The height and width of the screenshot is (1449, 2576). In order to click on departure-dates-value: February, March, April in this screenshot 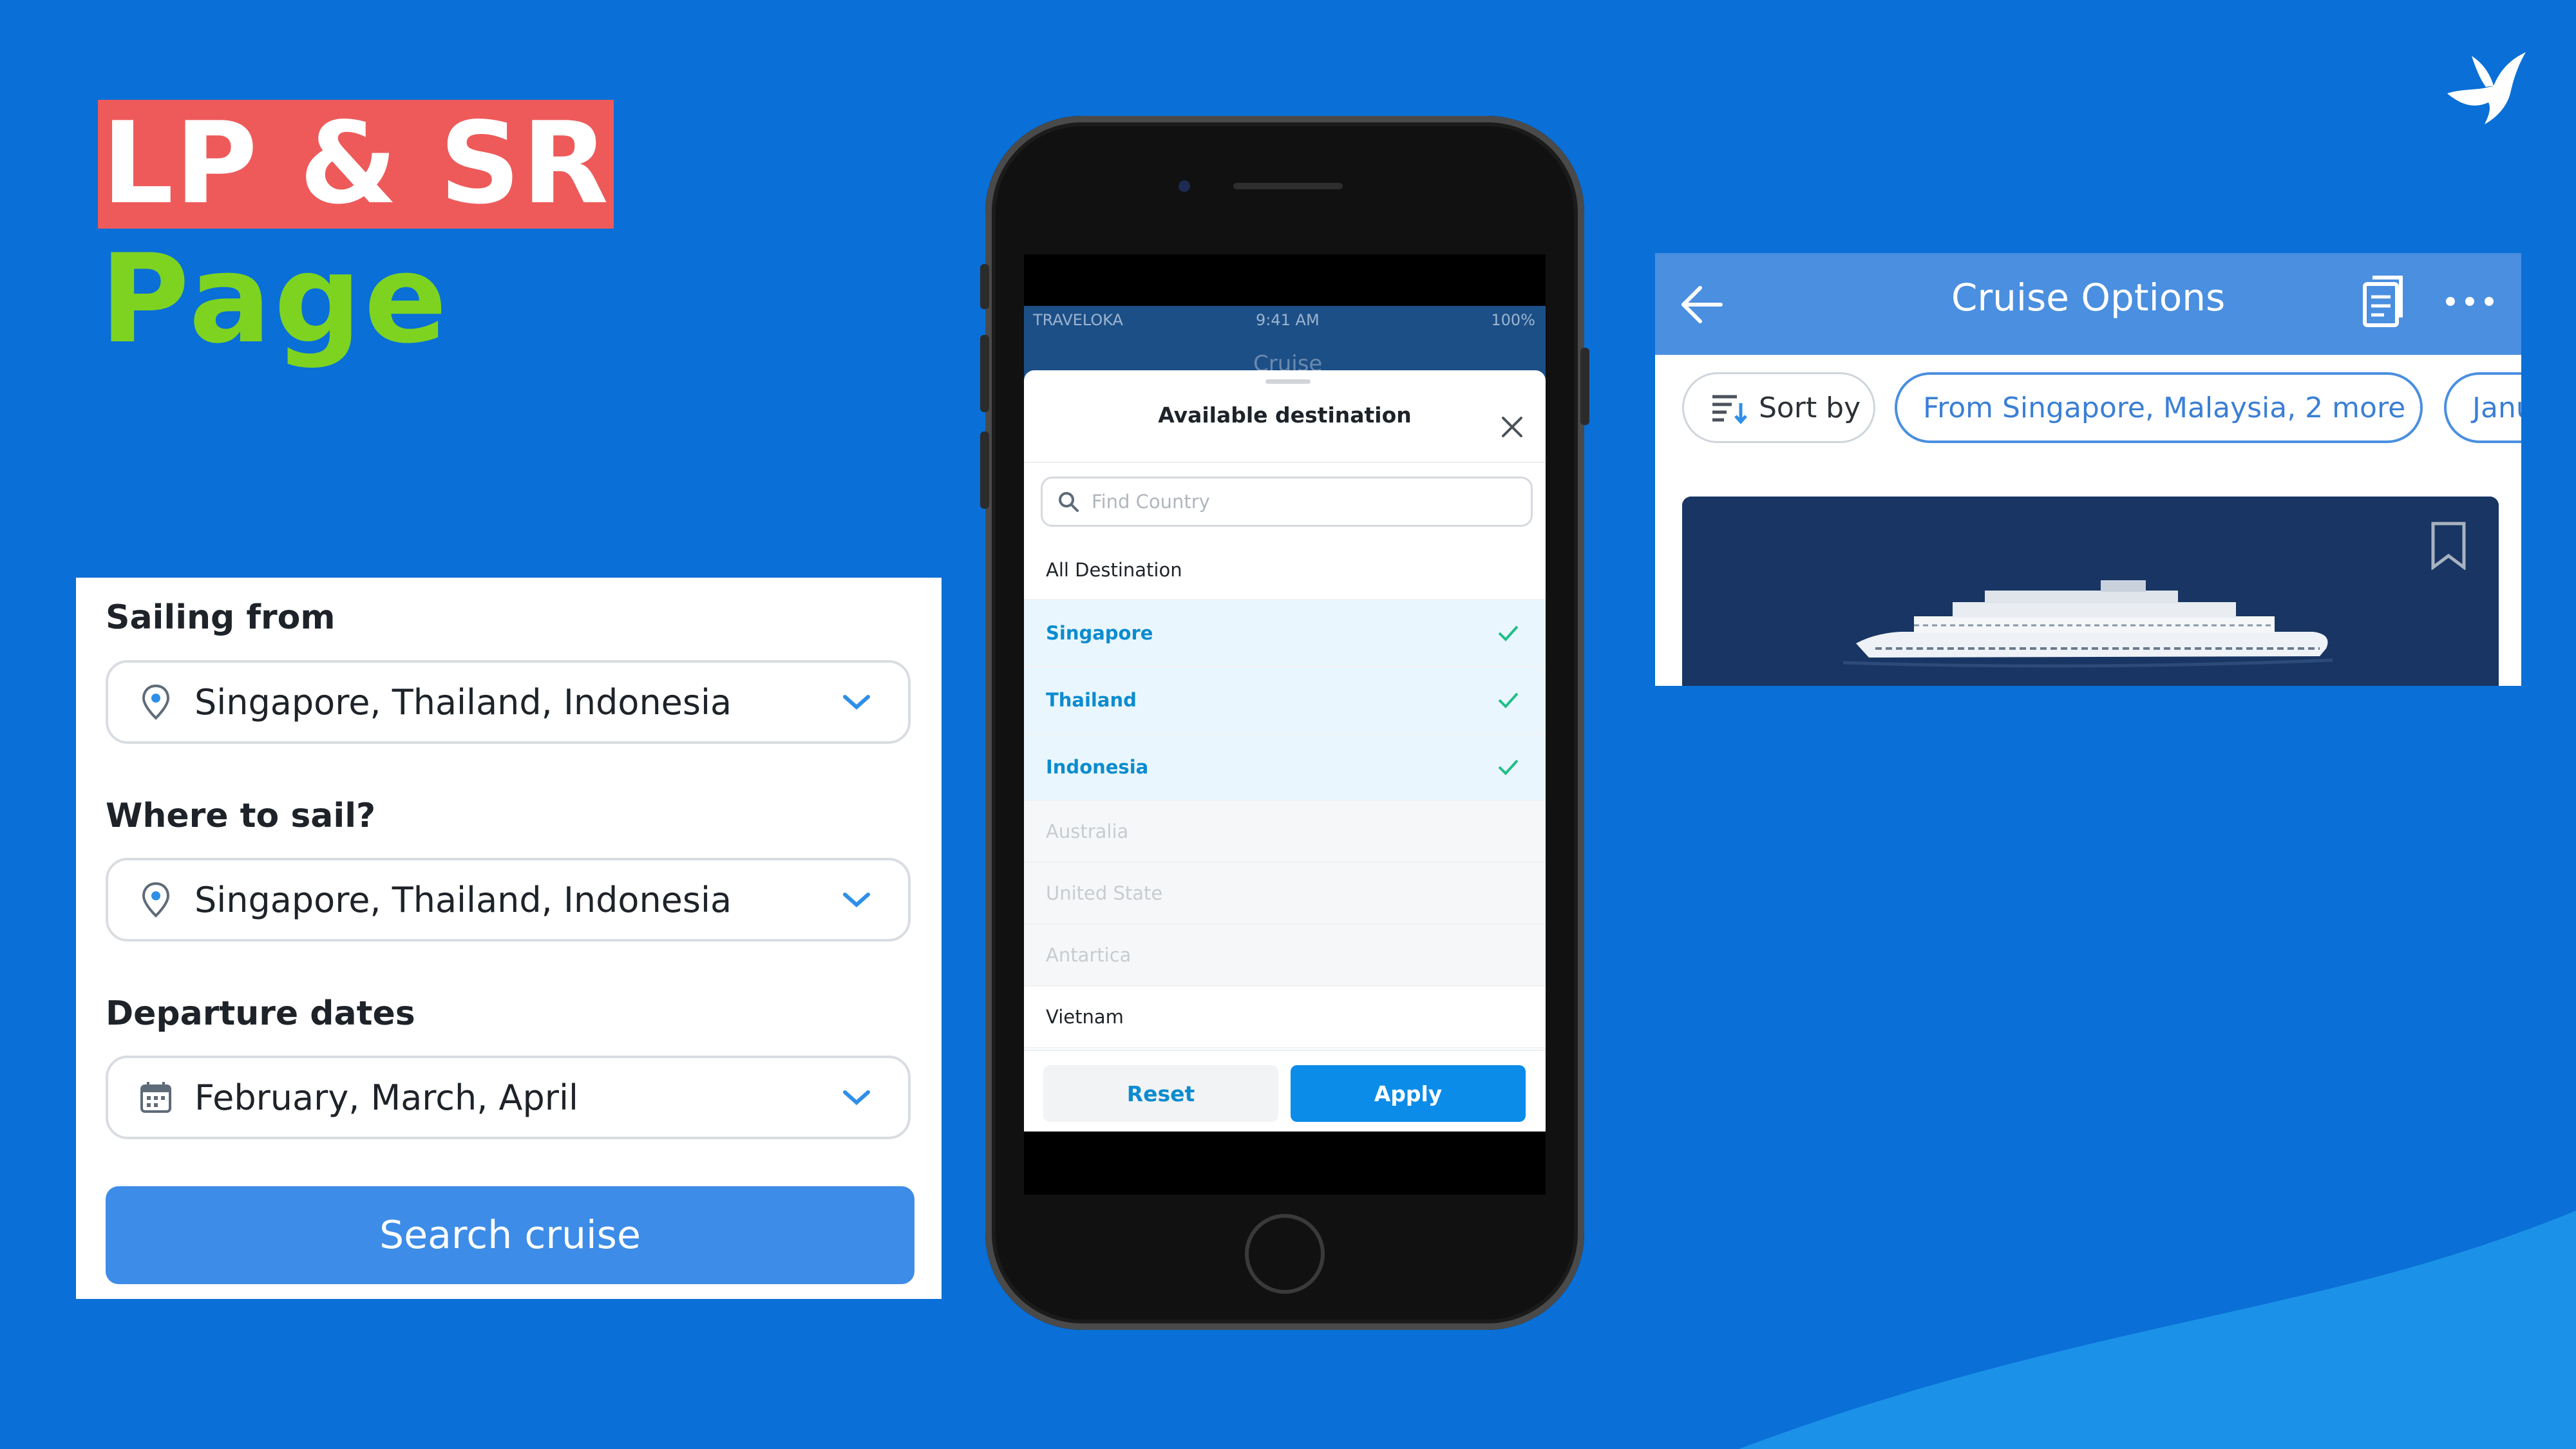, I will do `click(386, 1097)`.